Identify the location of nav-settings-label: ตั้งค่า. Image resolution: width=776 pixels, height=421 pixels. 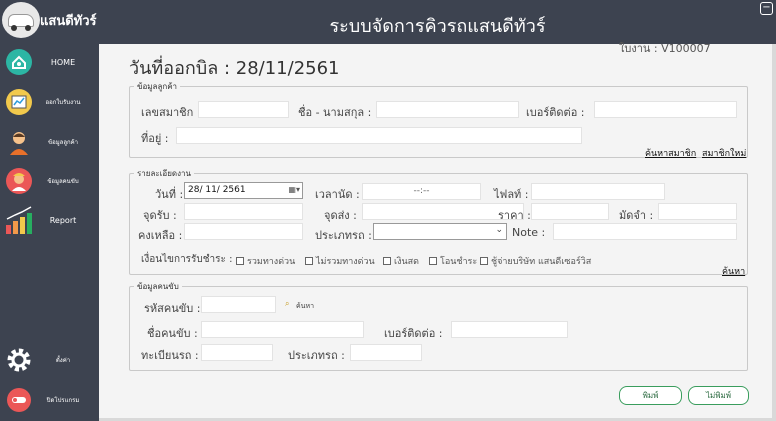
(63, 360).